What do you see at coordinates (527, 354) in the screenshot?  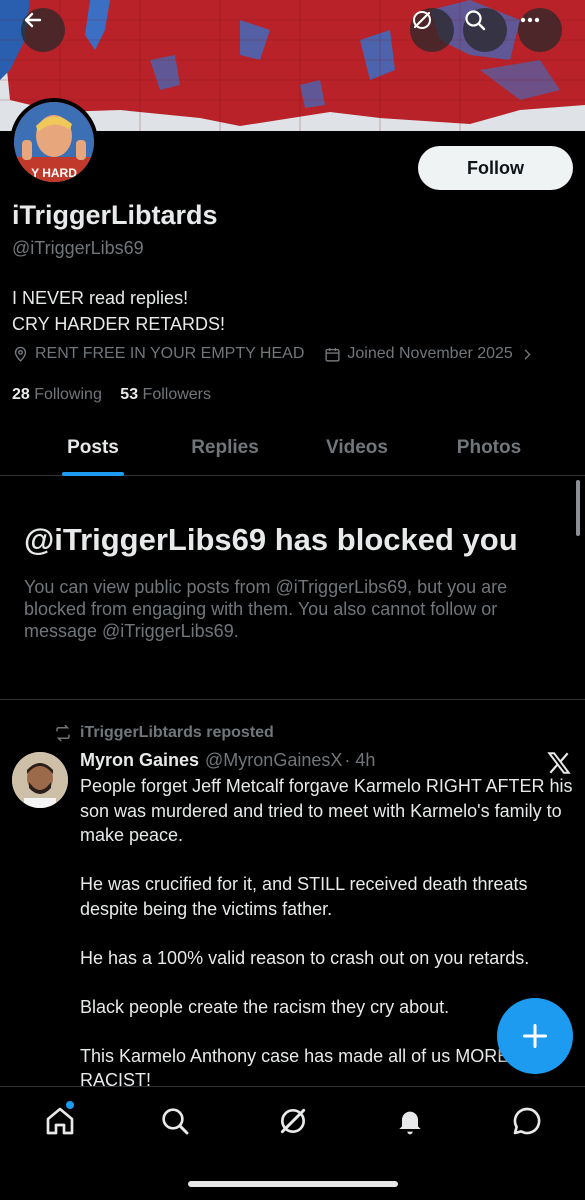 I see `chevron-right-icon` at bounding box center [527, 354].